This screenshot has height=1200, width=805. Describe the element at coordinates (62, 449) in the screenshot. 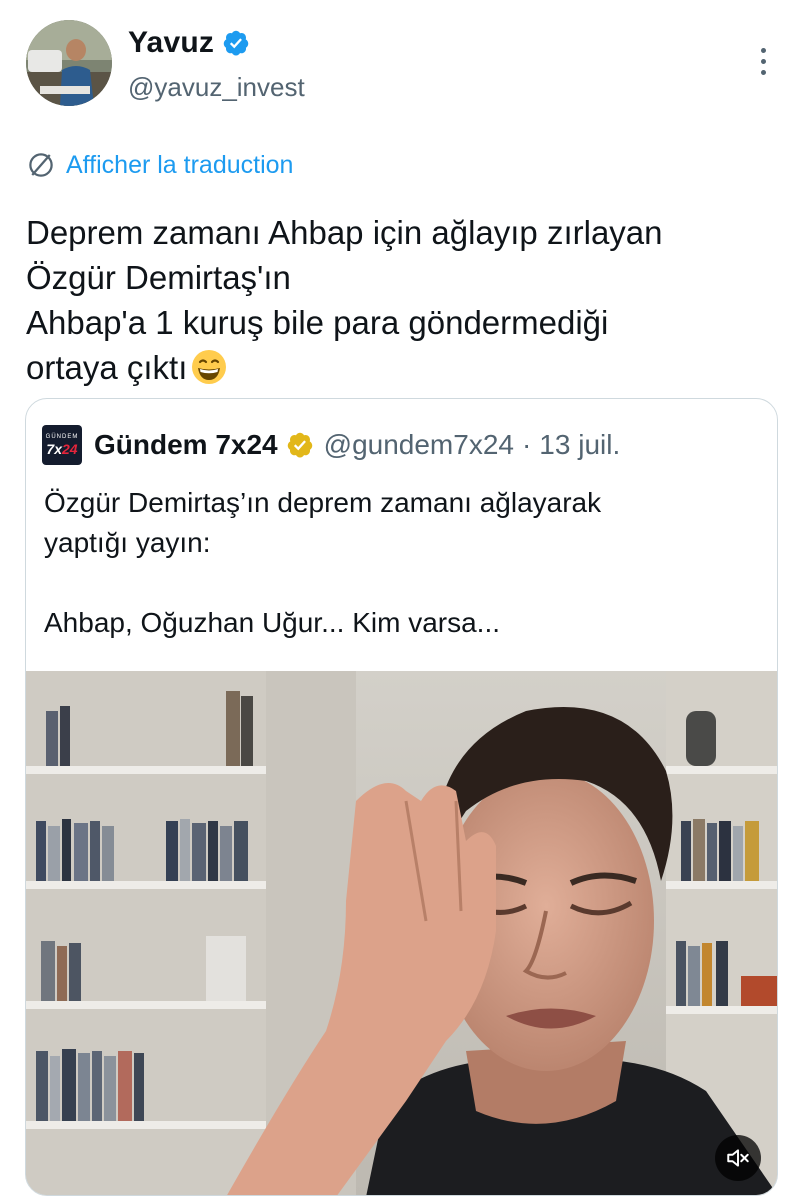

I see `logo-bottom-text: 7x24` at that location.